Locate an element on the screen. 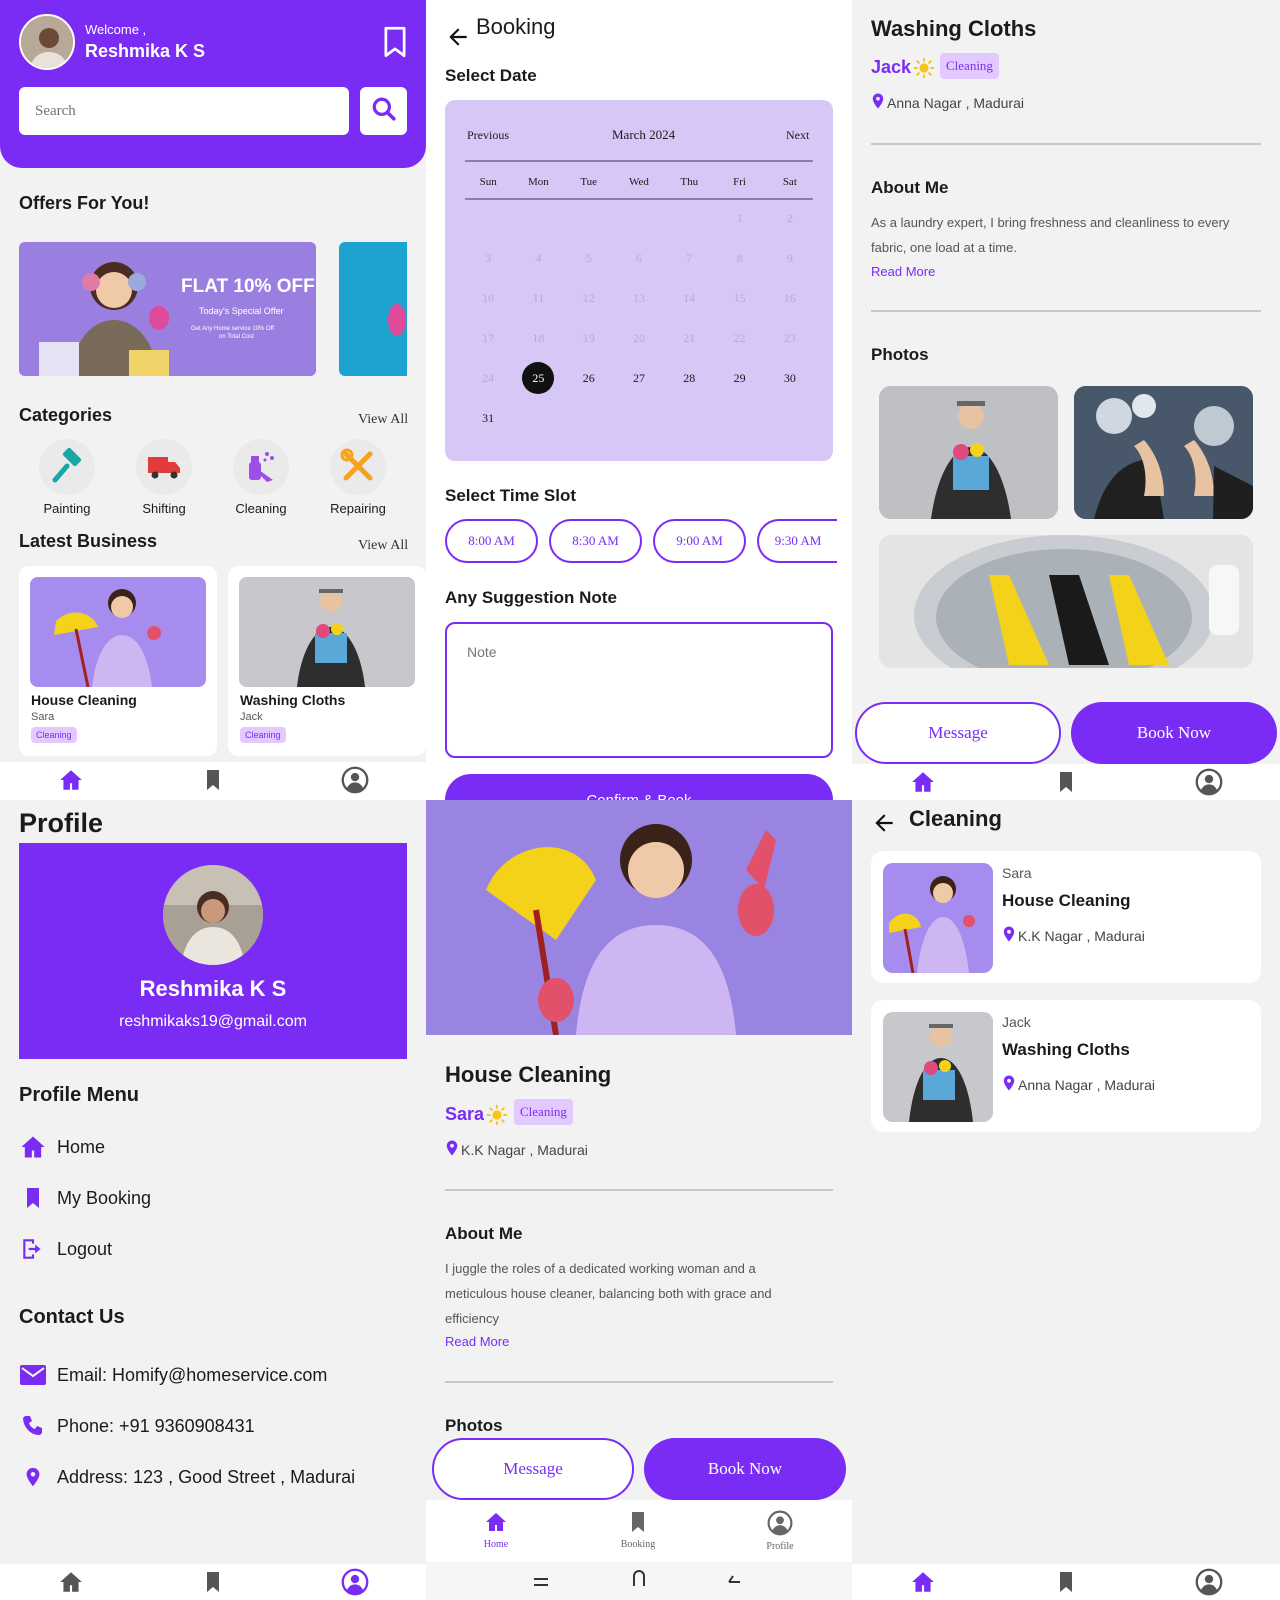 Image resolution: width=1280 pixels, height=1600 pixels. contact-email: Email: Homify@homeservice.com is located at coordinates (173, 1375).